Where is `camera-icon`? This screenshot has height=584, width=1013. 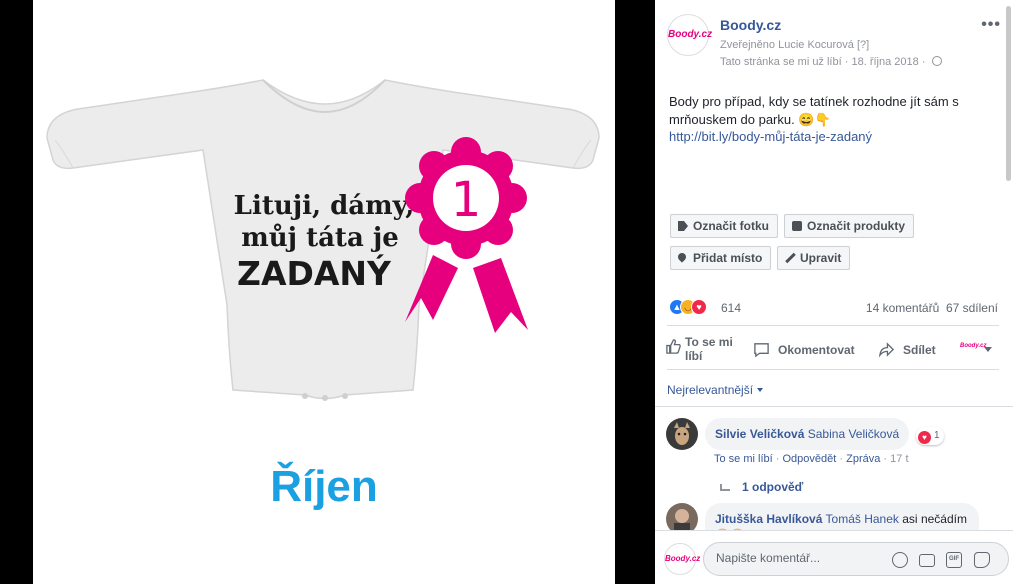 camera-icon is located at coordinates (927, 560).